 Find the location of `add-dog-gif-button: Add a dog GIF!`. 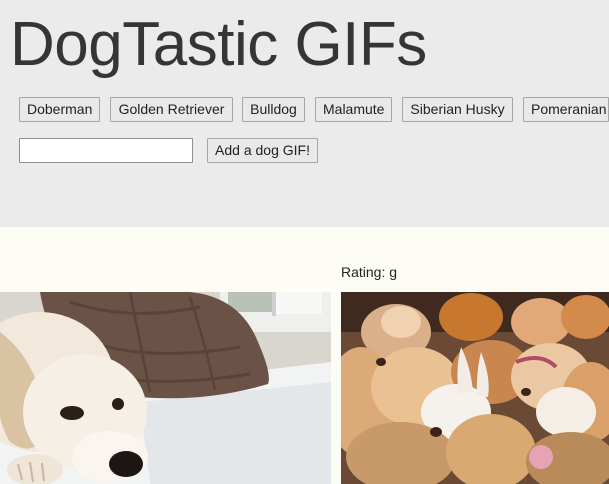

add-dog-gif-button: Add a dog GIF! is located at coordinates (262, 150).